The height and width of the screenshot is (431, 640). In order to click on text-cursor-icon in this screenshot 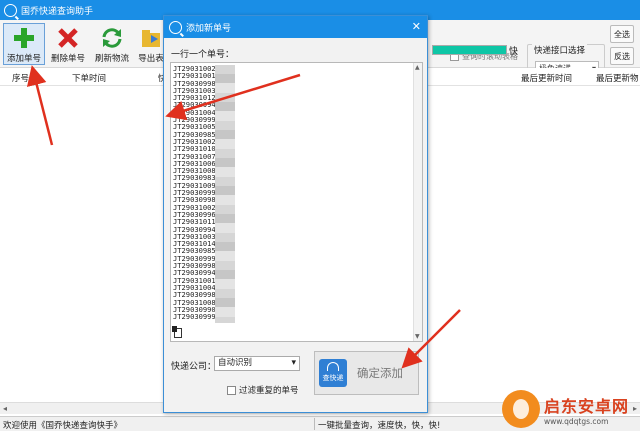, I will do `click(177, 332)`.